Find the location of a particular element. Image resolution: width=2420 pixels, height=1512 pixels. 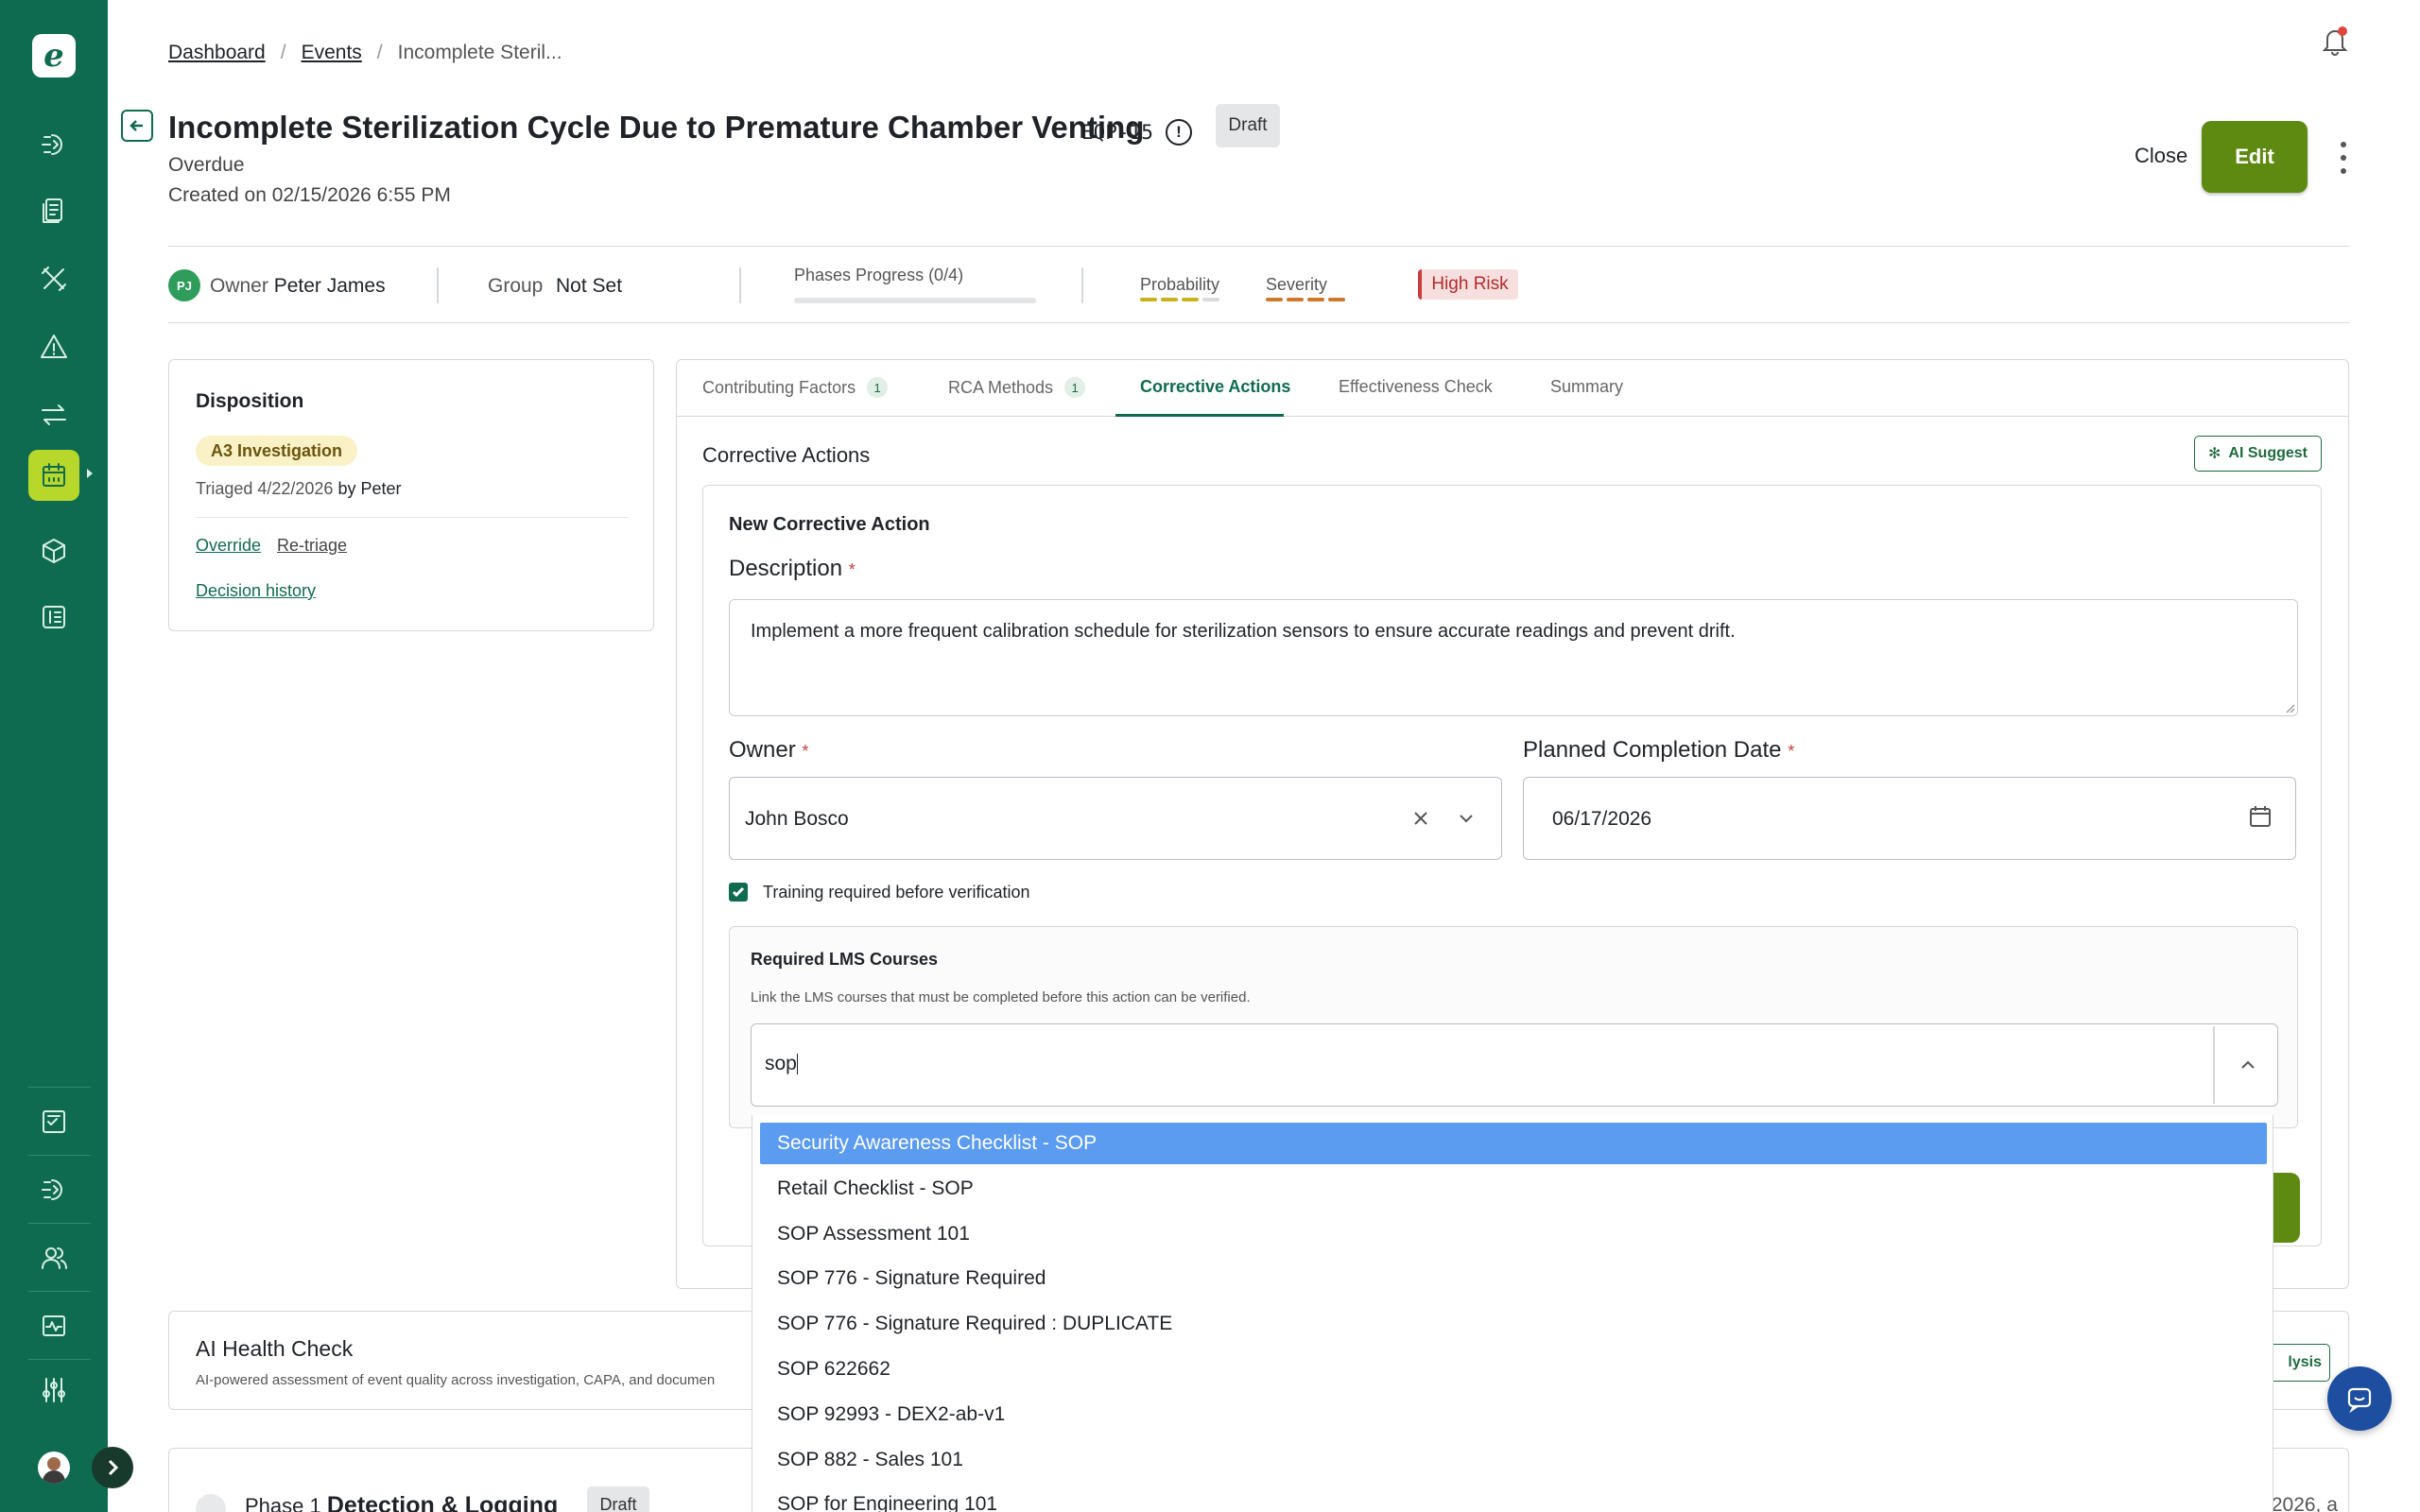

nav-activity-icon is located at coordinates (53, 144).